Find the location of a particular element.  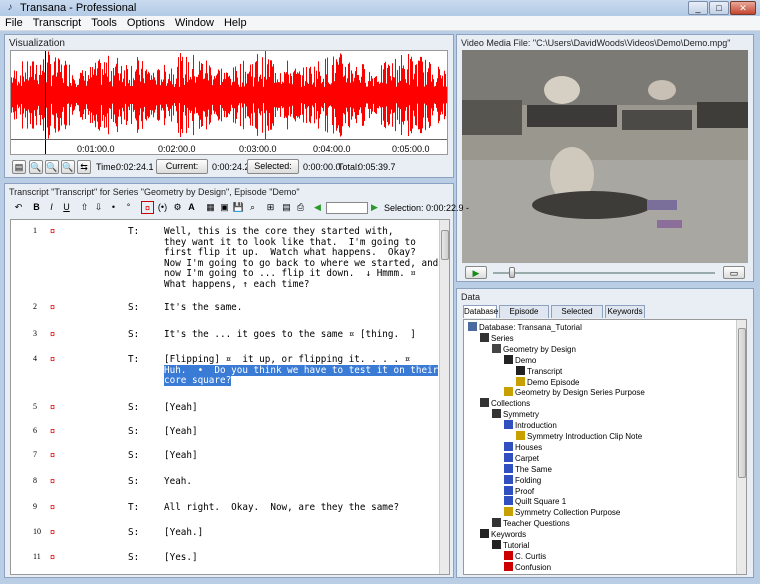

tree-item-label: C. Curtis is located at coordinates (531, 556).